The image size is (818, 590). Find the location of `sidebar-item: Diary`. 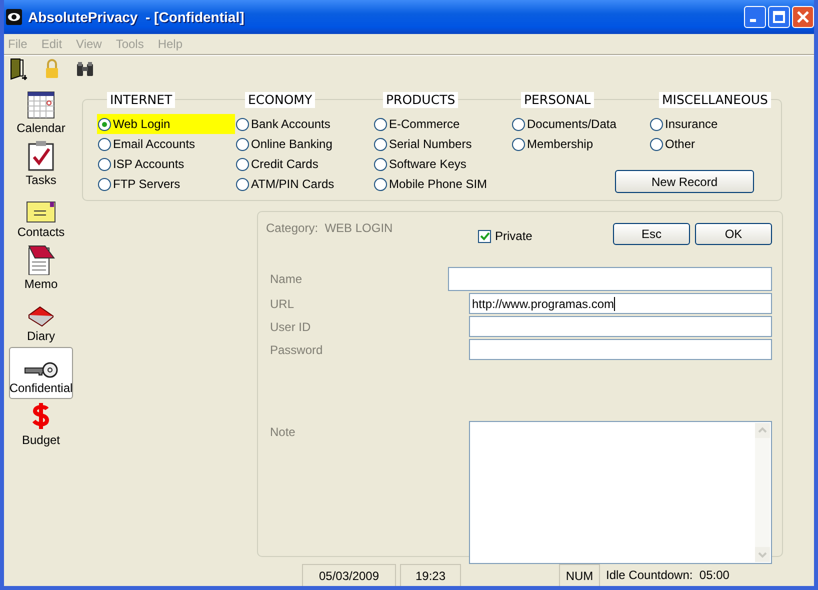

sidebar-item: Diary is located at coordinates (41, 321).